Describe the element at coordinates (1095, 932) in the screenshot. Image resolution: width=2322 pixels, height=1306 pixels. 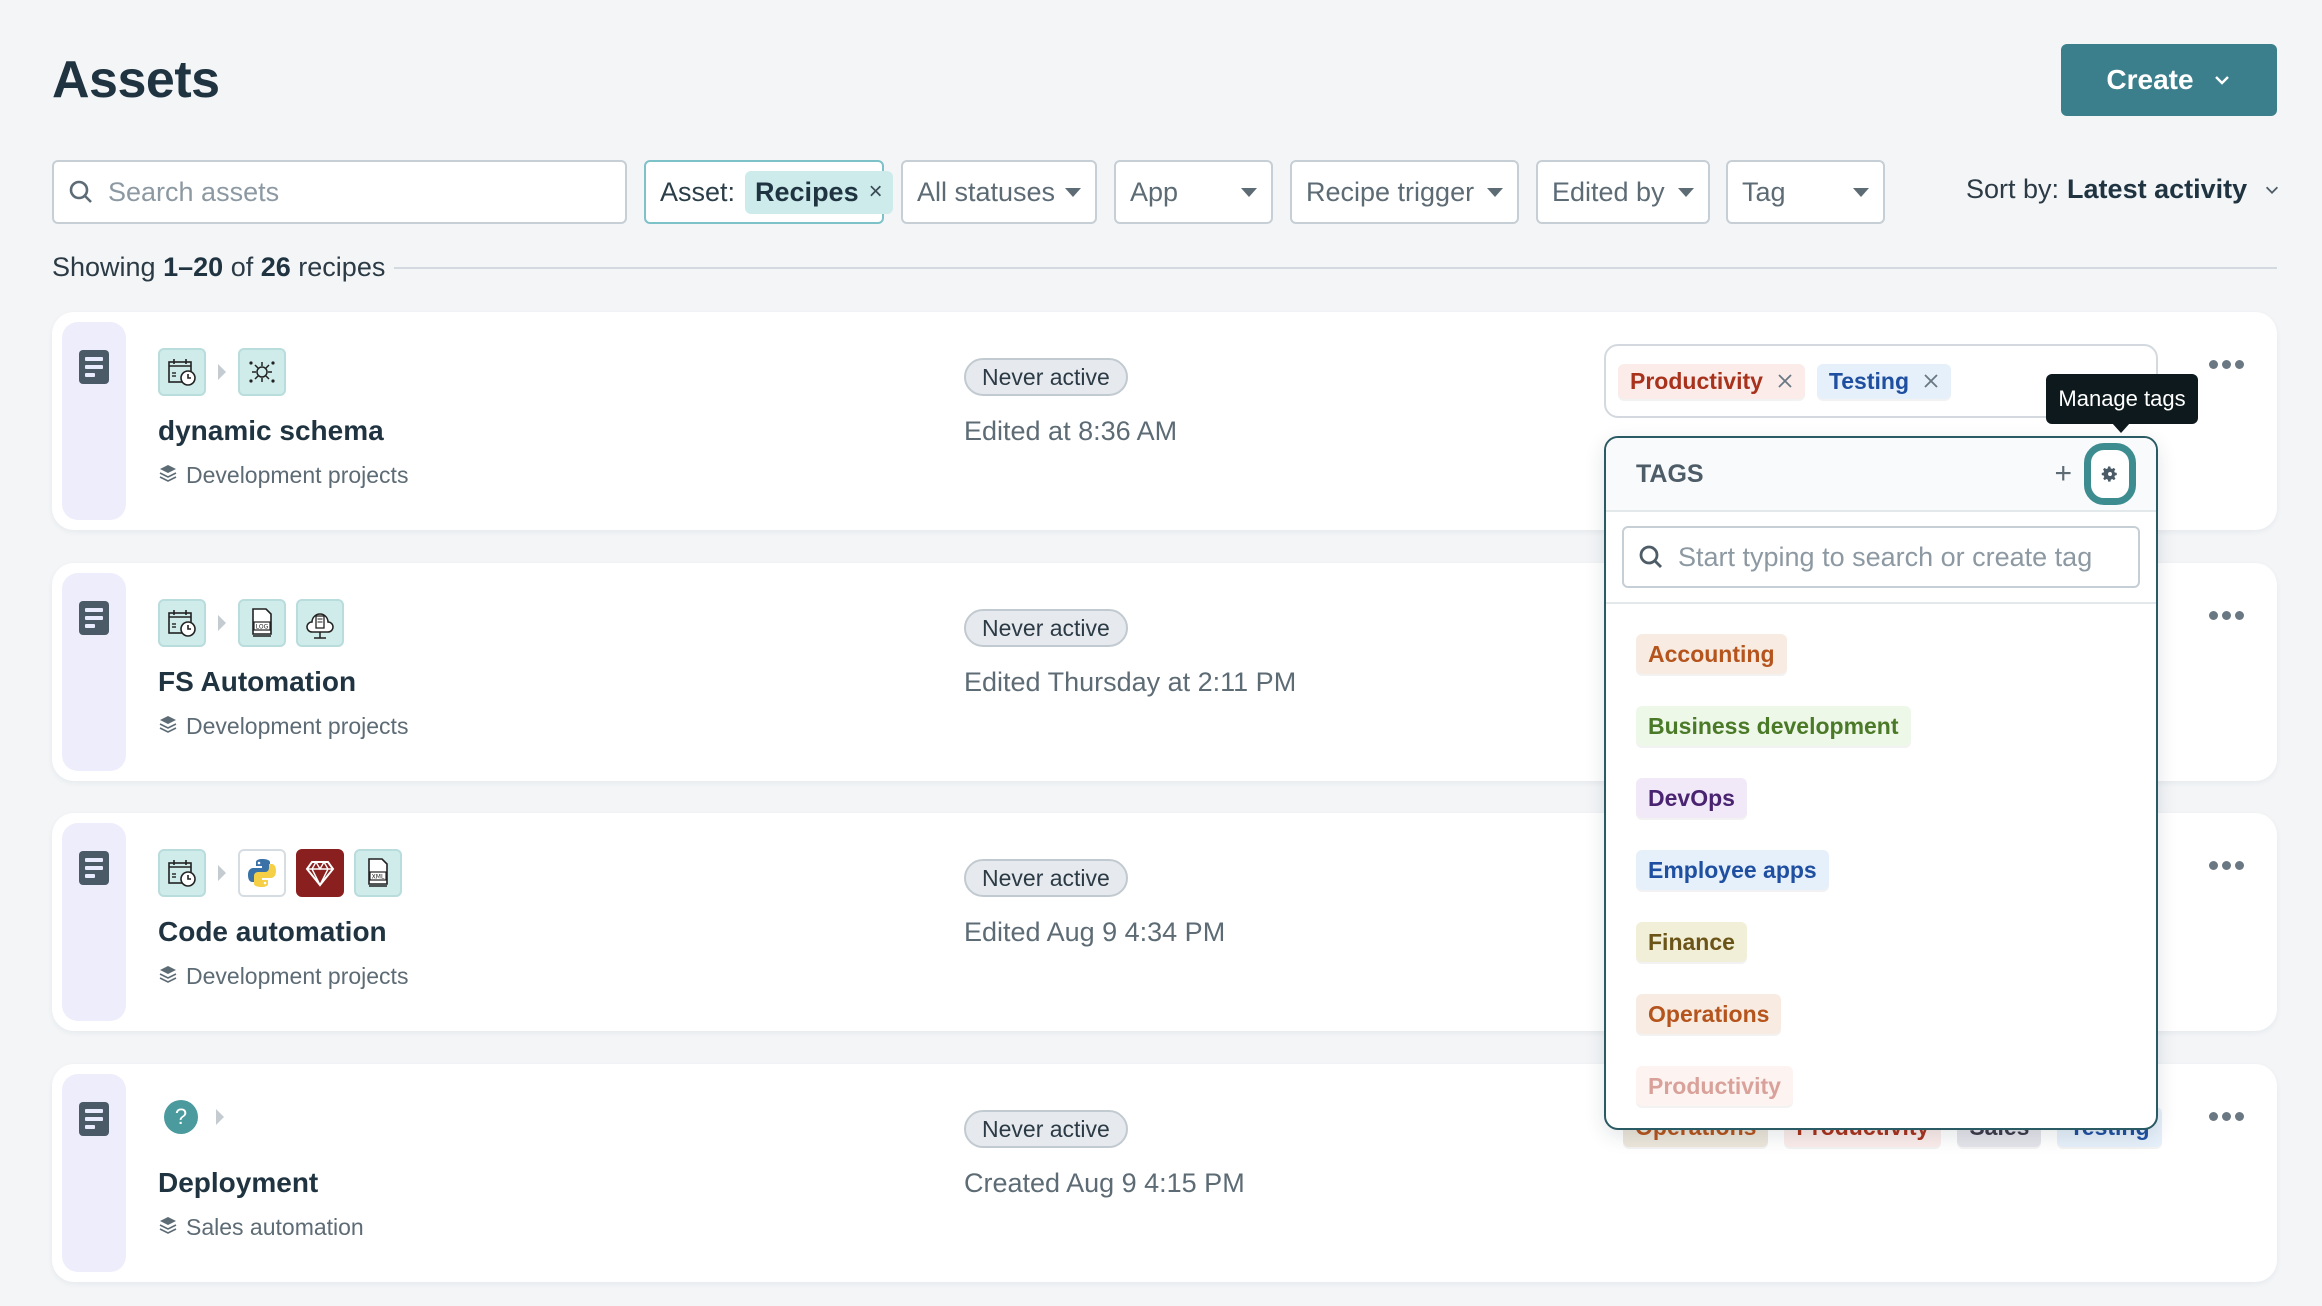
I see `recipe-timestamp: Edited Aug 9 4:34 PM` at that location.